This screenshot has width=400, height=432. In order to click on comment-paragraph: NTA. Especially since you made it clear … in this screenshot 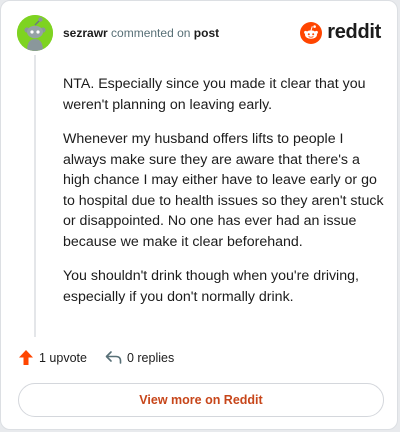, I will do `click(214, 94)`.